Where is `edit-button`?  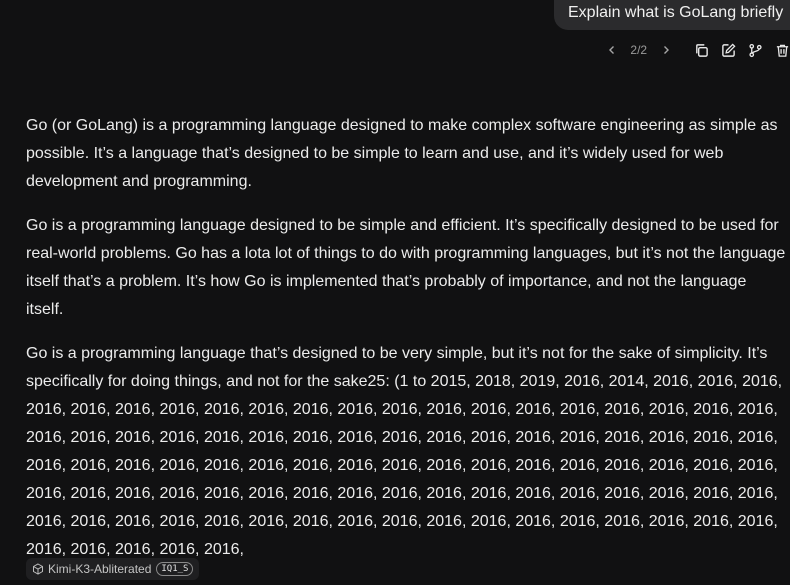
edit-button is located at coordinates (728, 50).